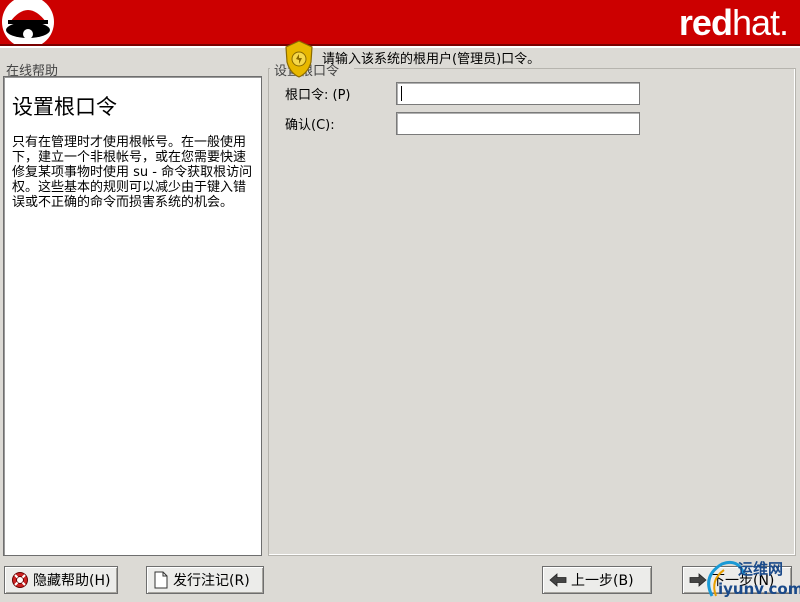  What do you see at coordinates (28, 22) in the screenshot?
I see `redhat-shadowman-icon` at bounding box center [28, 22].